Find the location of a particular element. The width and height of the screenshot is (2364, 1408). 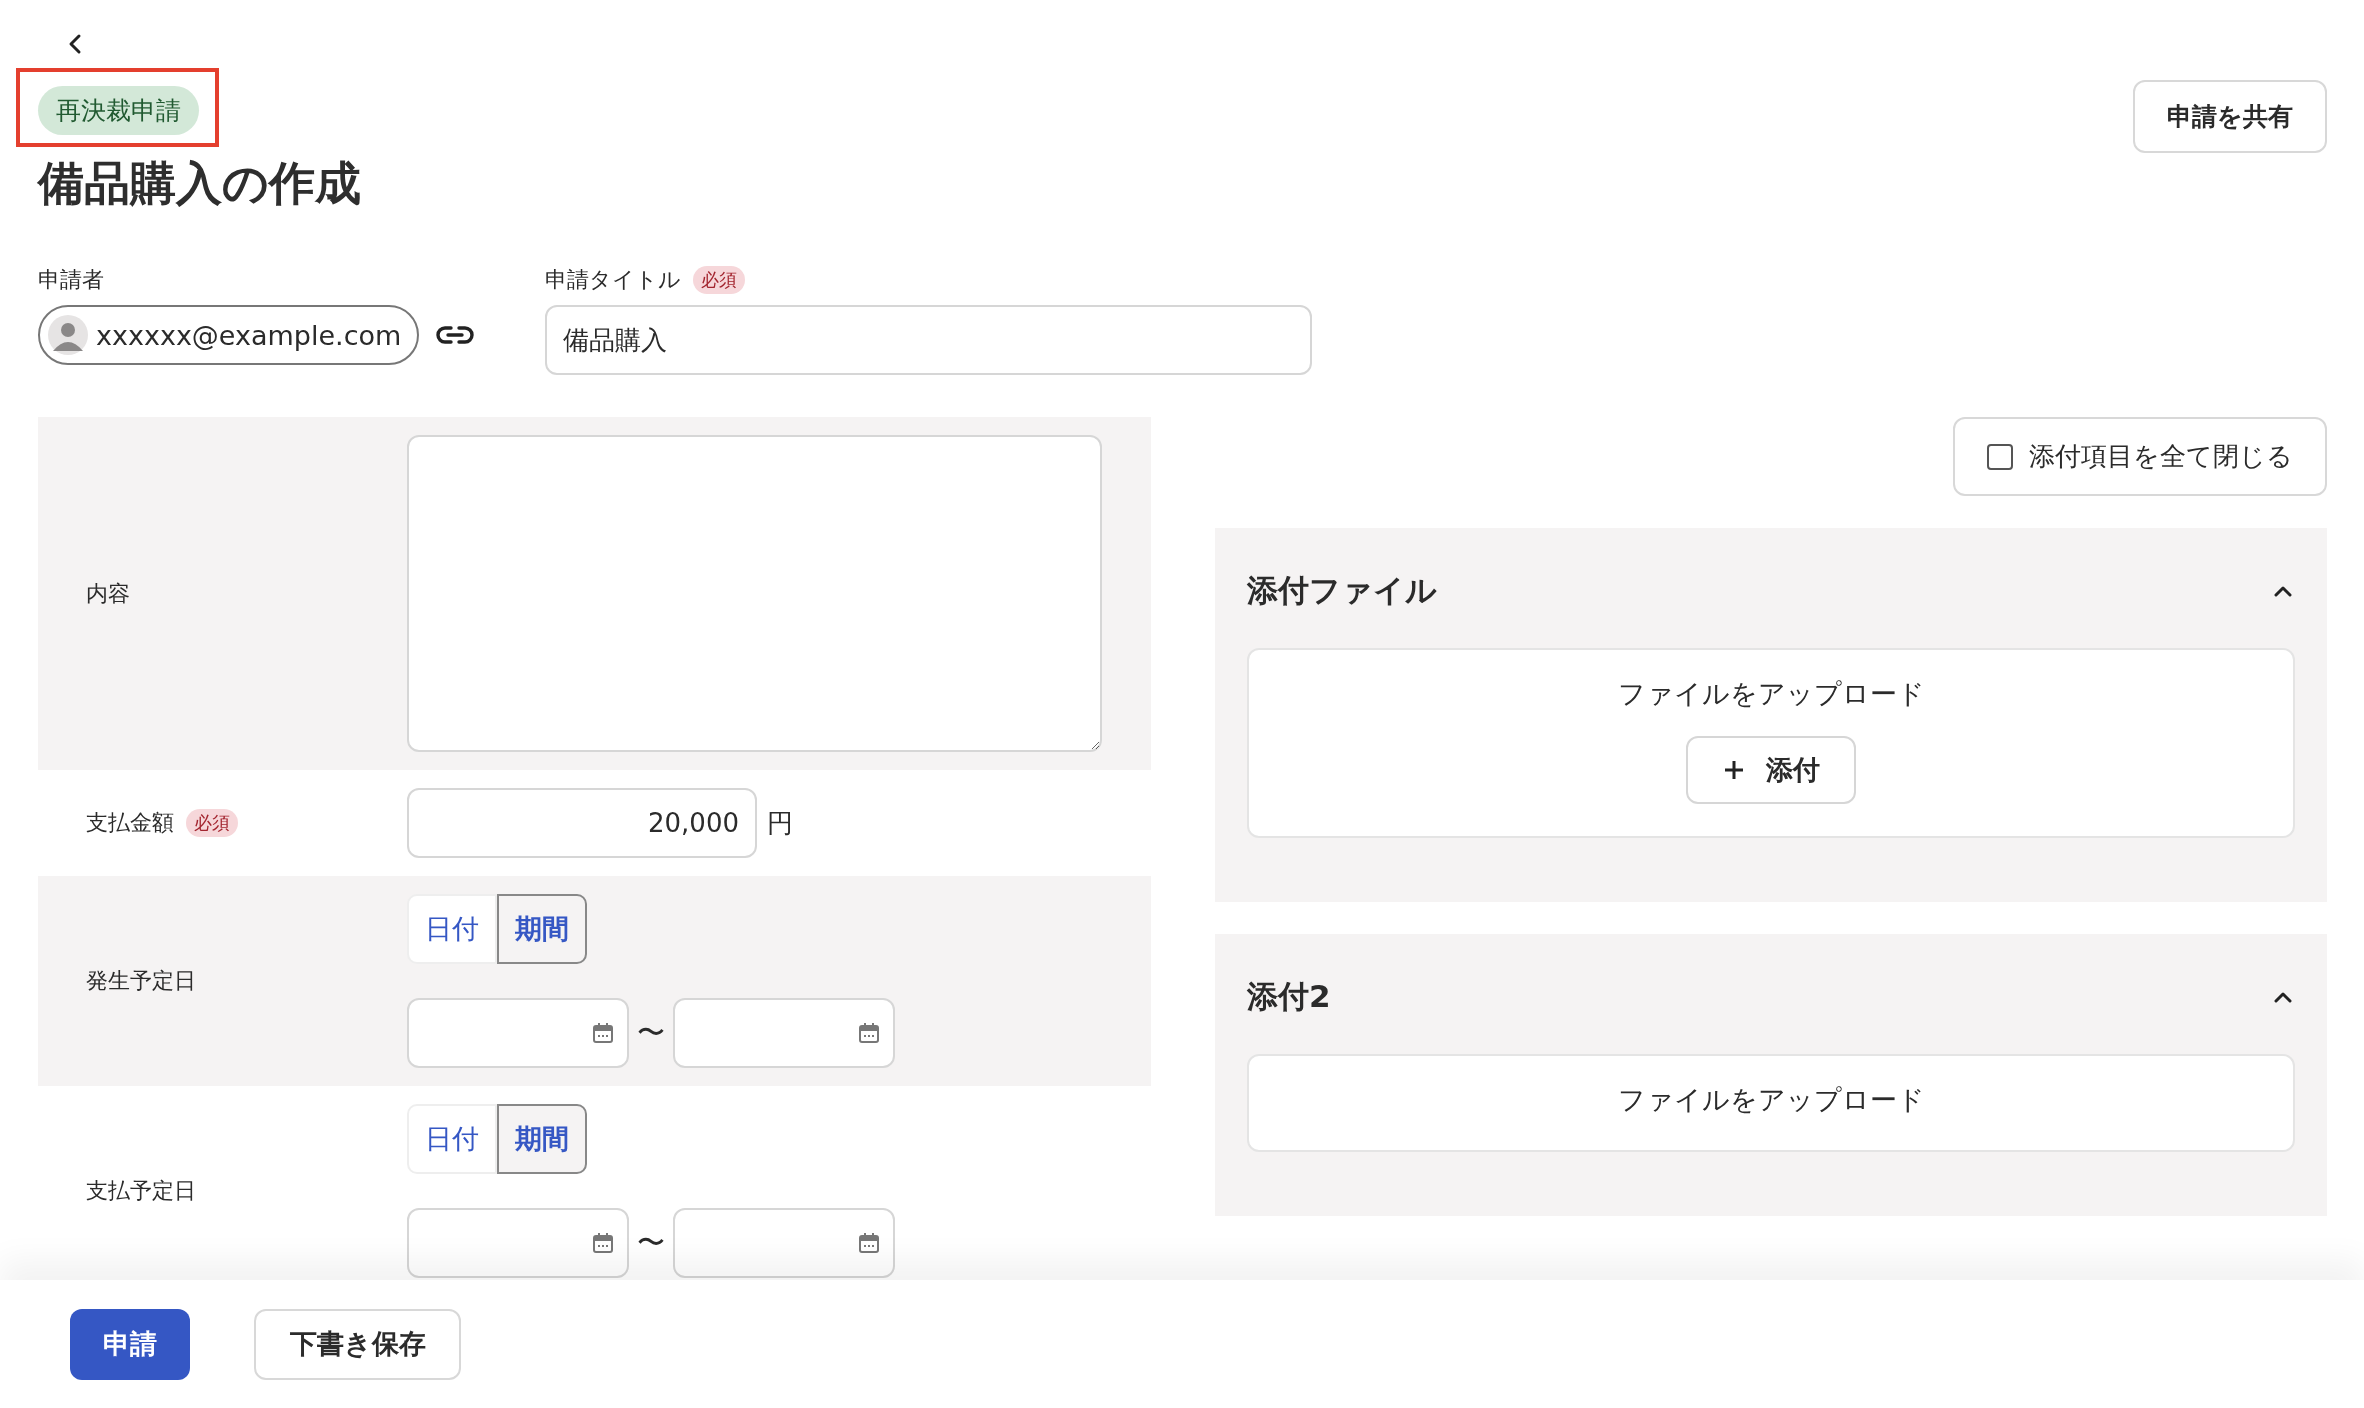

currency-unit: 円 is located at coordinates (780, 823).